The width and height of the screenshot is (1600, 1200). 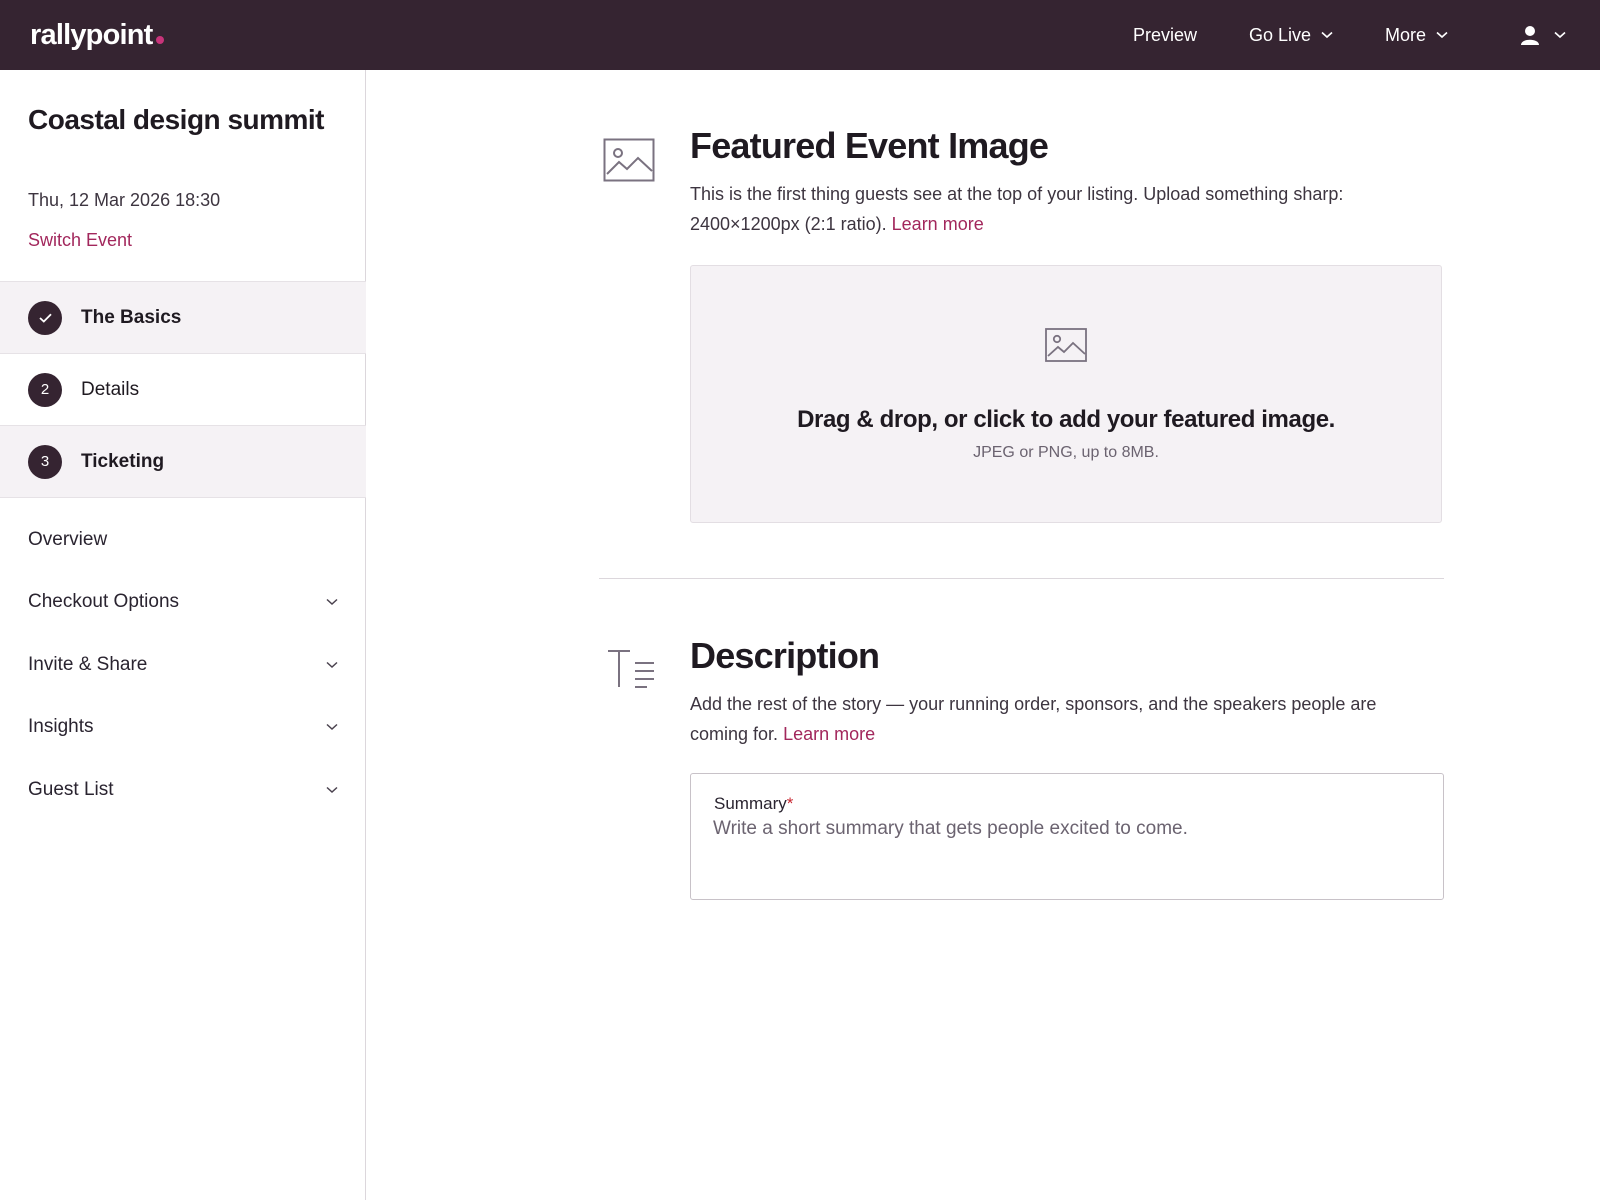 I want to click on check-icon, so click(x=45, y=317).